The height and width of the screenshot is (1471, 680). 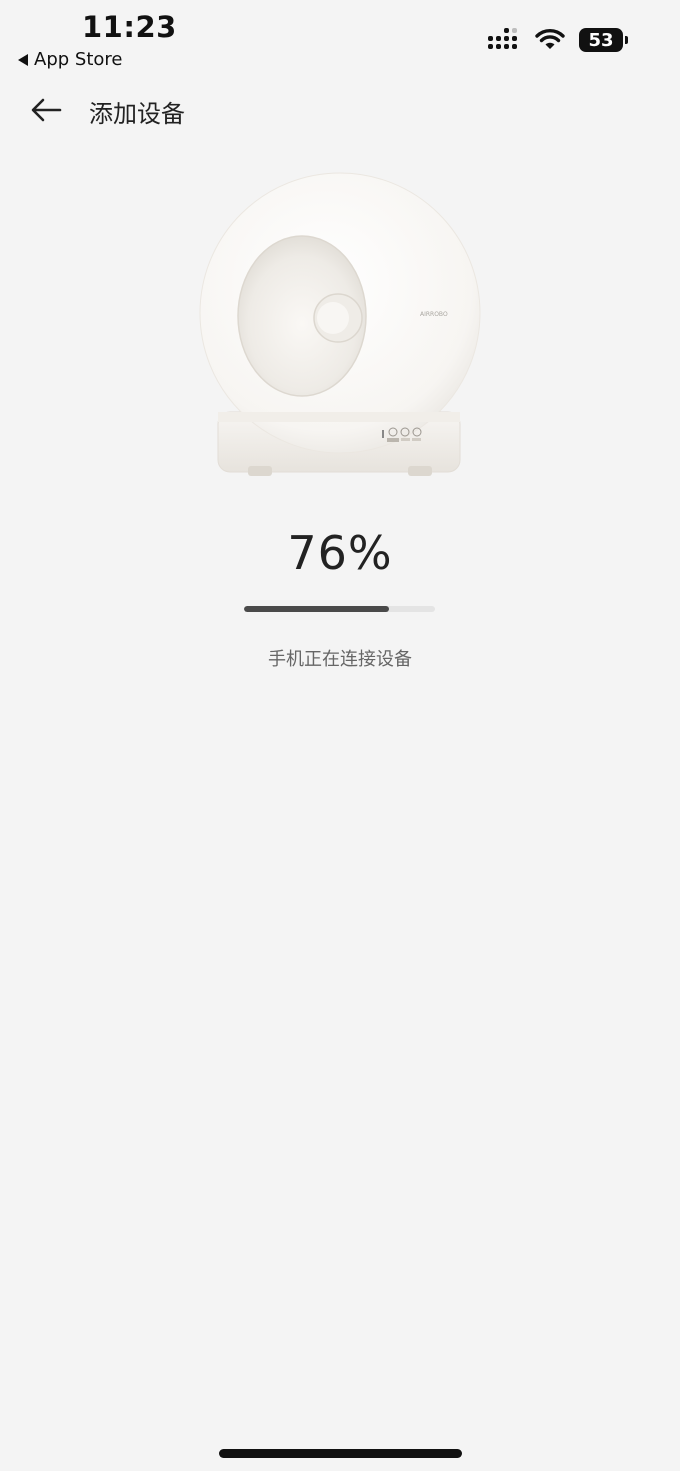 What do you see at coordinates (340, 40) in the screenshot?
I see `status-bar: 11:23 App Store 53` at bounding box center [340, 40].